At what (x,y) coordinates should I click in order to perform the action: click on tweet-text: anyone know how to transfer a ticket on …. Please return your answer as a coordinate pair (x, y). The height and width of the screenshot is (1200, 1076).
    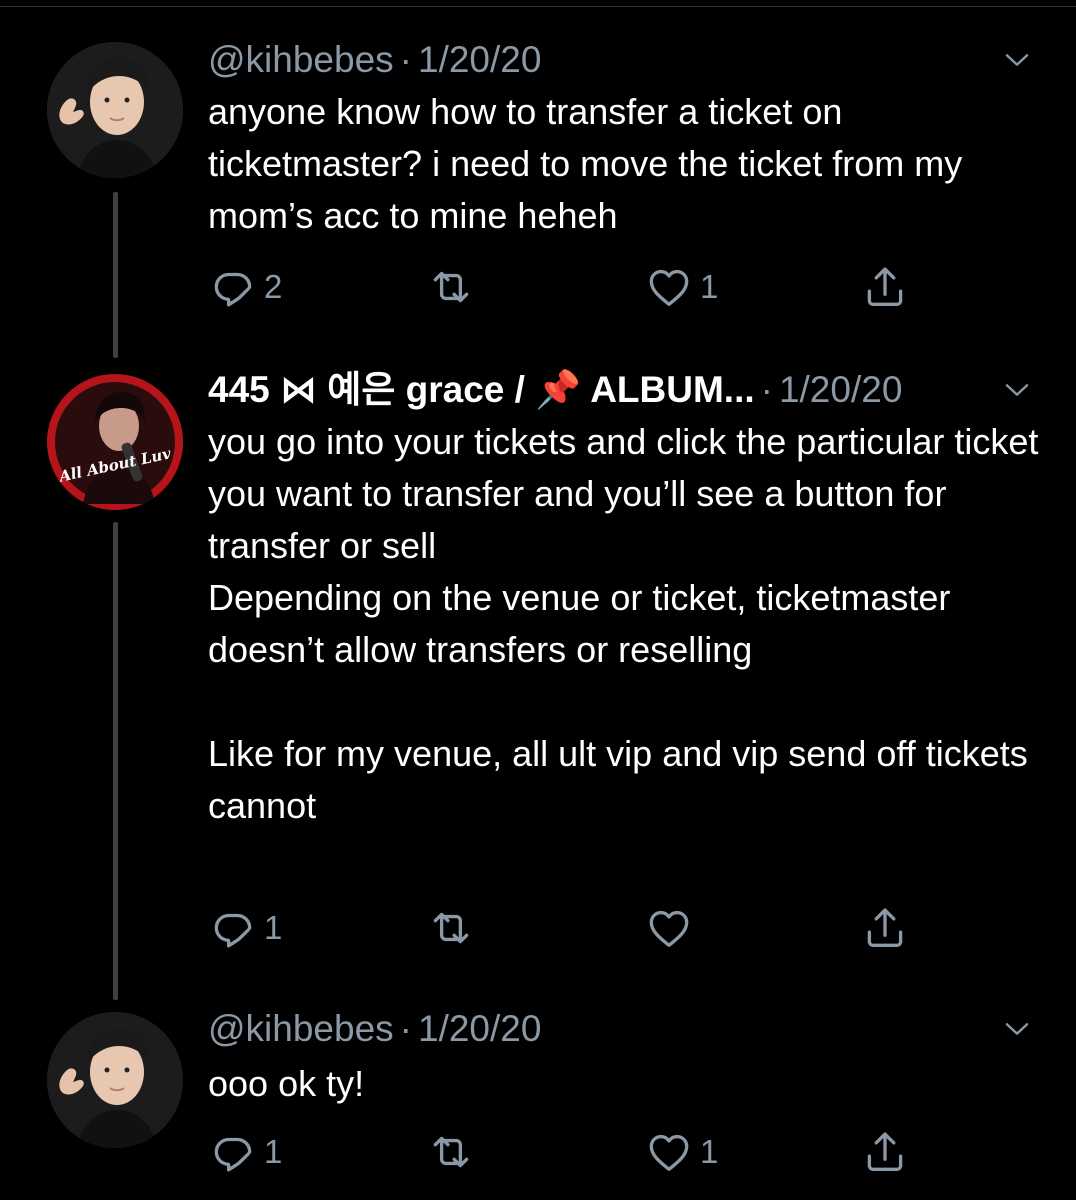
    Looking at the image, I should click on (590, 163).